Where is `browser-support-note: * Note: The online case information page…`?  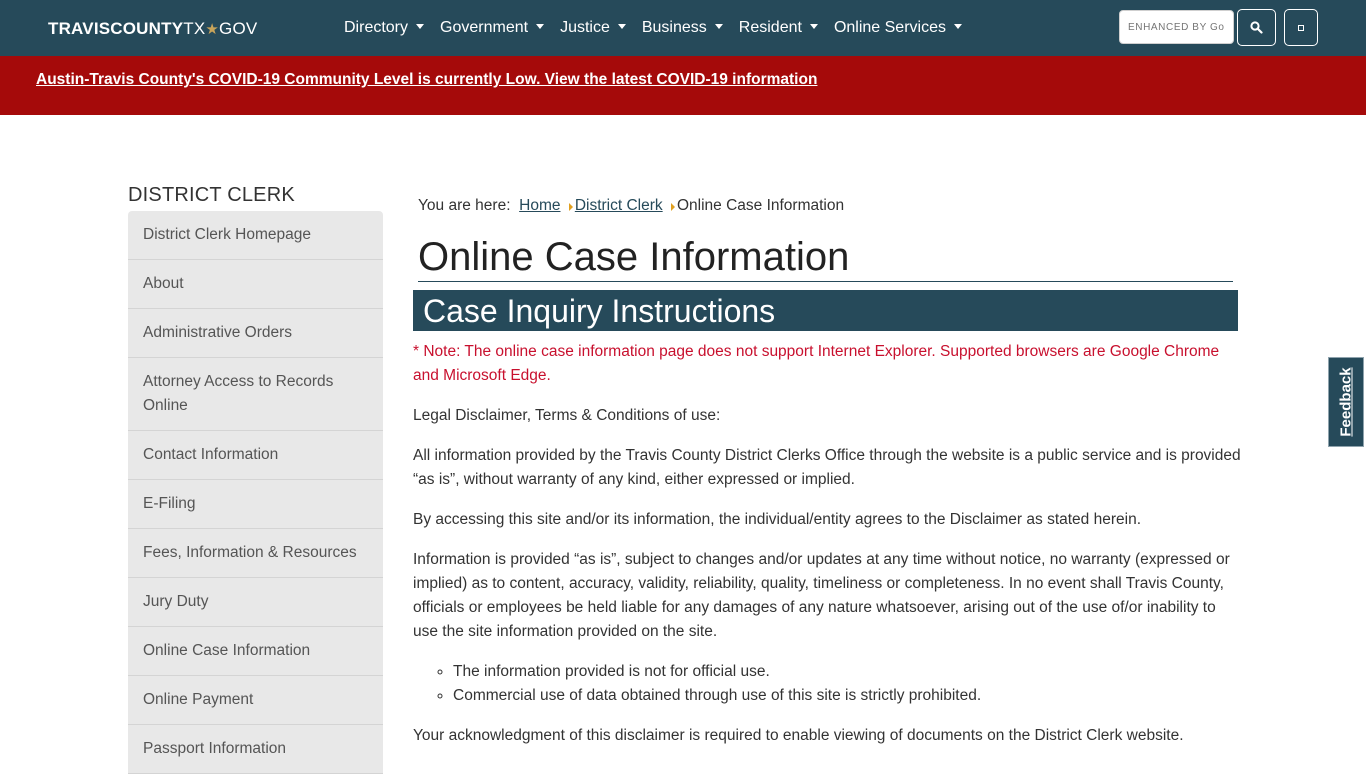 browser-support-note: * Note: The online case information page… is located at coordinates (816, 363).